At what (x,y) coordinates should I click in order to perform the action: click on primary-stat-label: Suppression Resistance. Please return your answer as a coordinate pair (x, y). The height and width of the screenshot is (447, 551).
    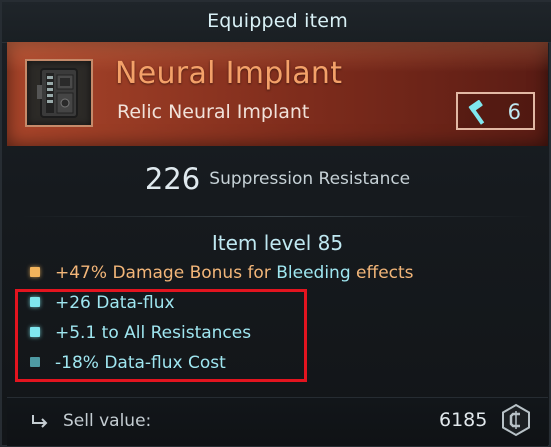
    Looking at the image, I should click on (310, 179).